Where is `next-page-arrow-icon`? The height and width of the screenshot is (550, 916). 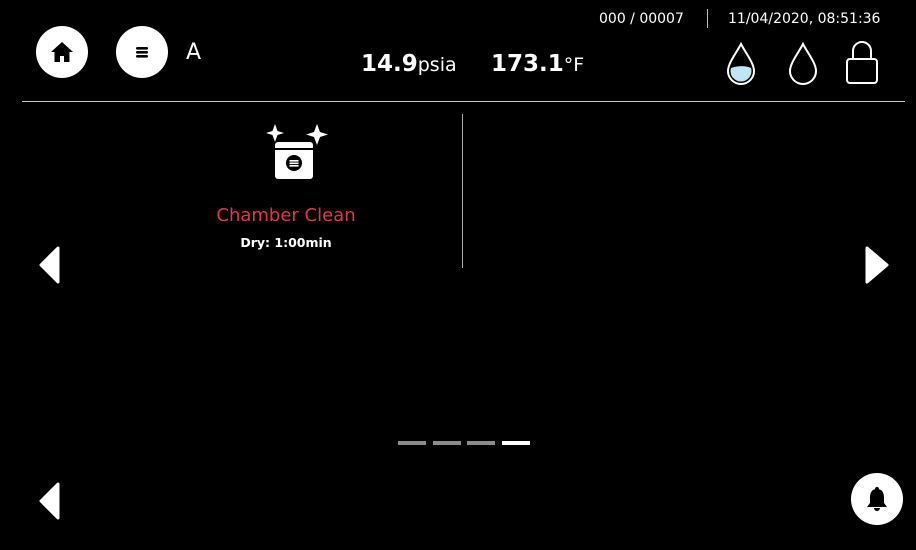 next-page-arrow-icon is located at coordinates (877, 265).